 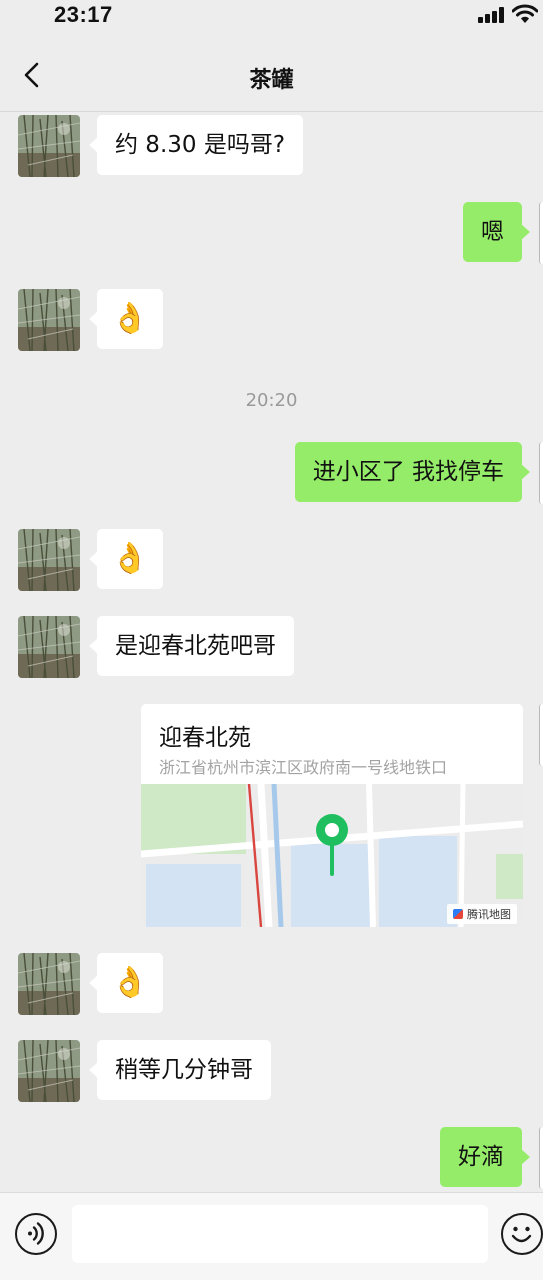 What do you see at coordinates (180, 1070) in the screenshot?
I see `message-bubble-incoming: 稍等几分钟哥` at bounding box center [180, 1070].